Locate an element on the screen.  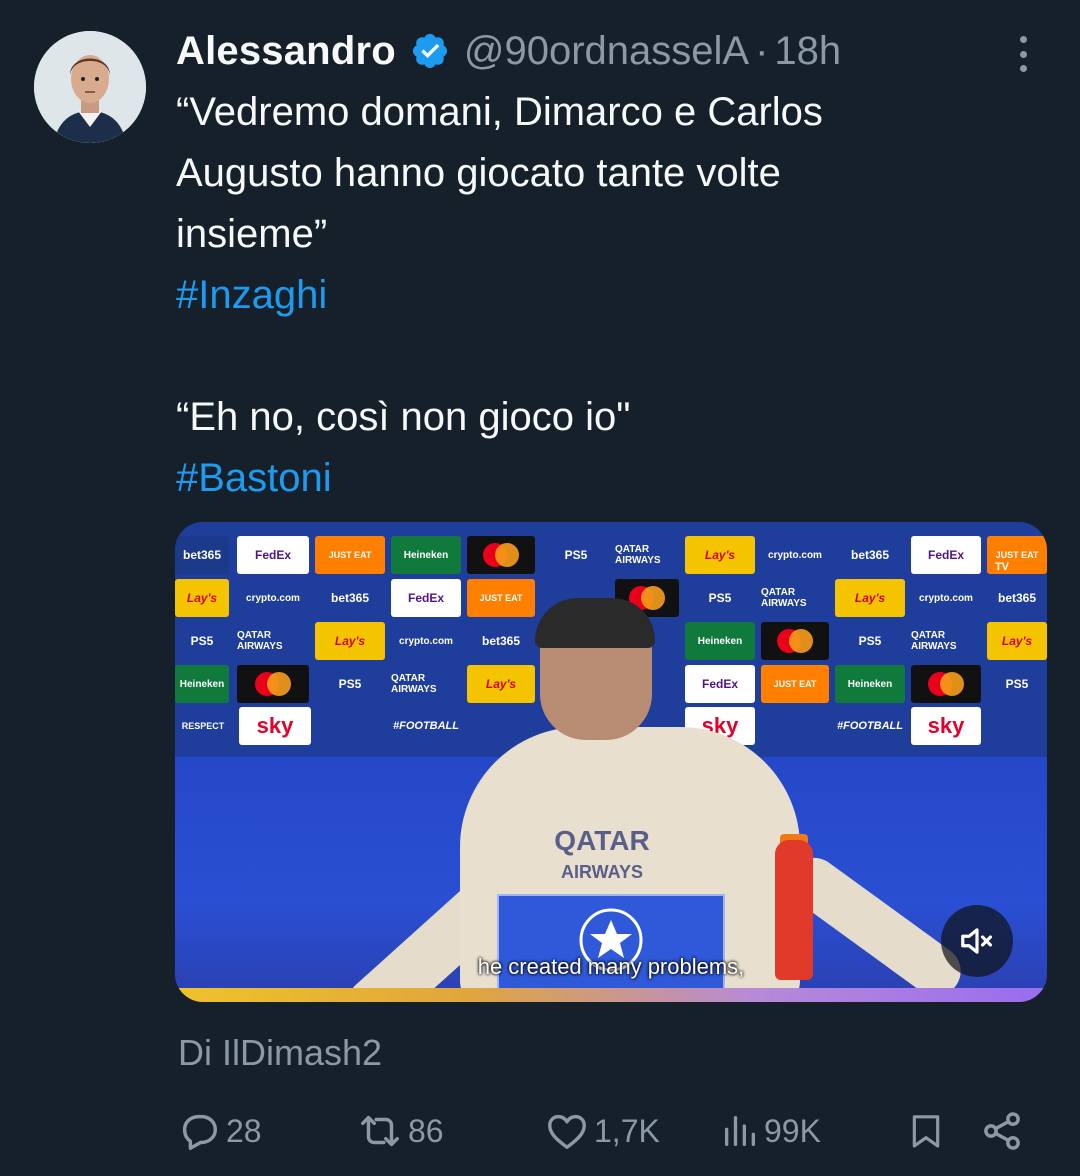
retweet-count: 86 is located at coordinates (426, 1130).